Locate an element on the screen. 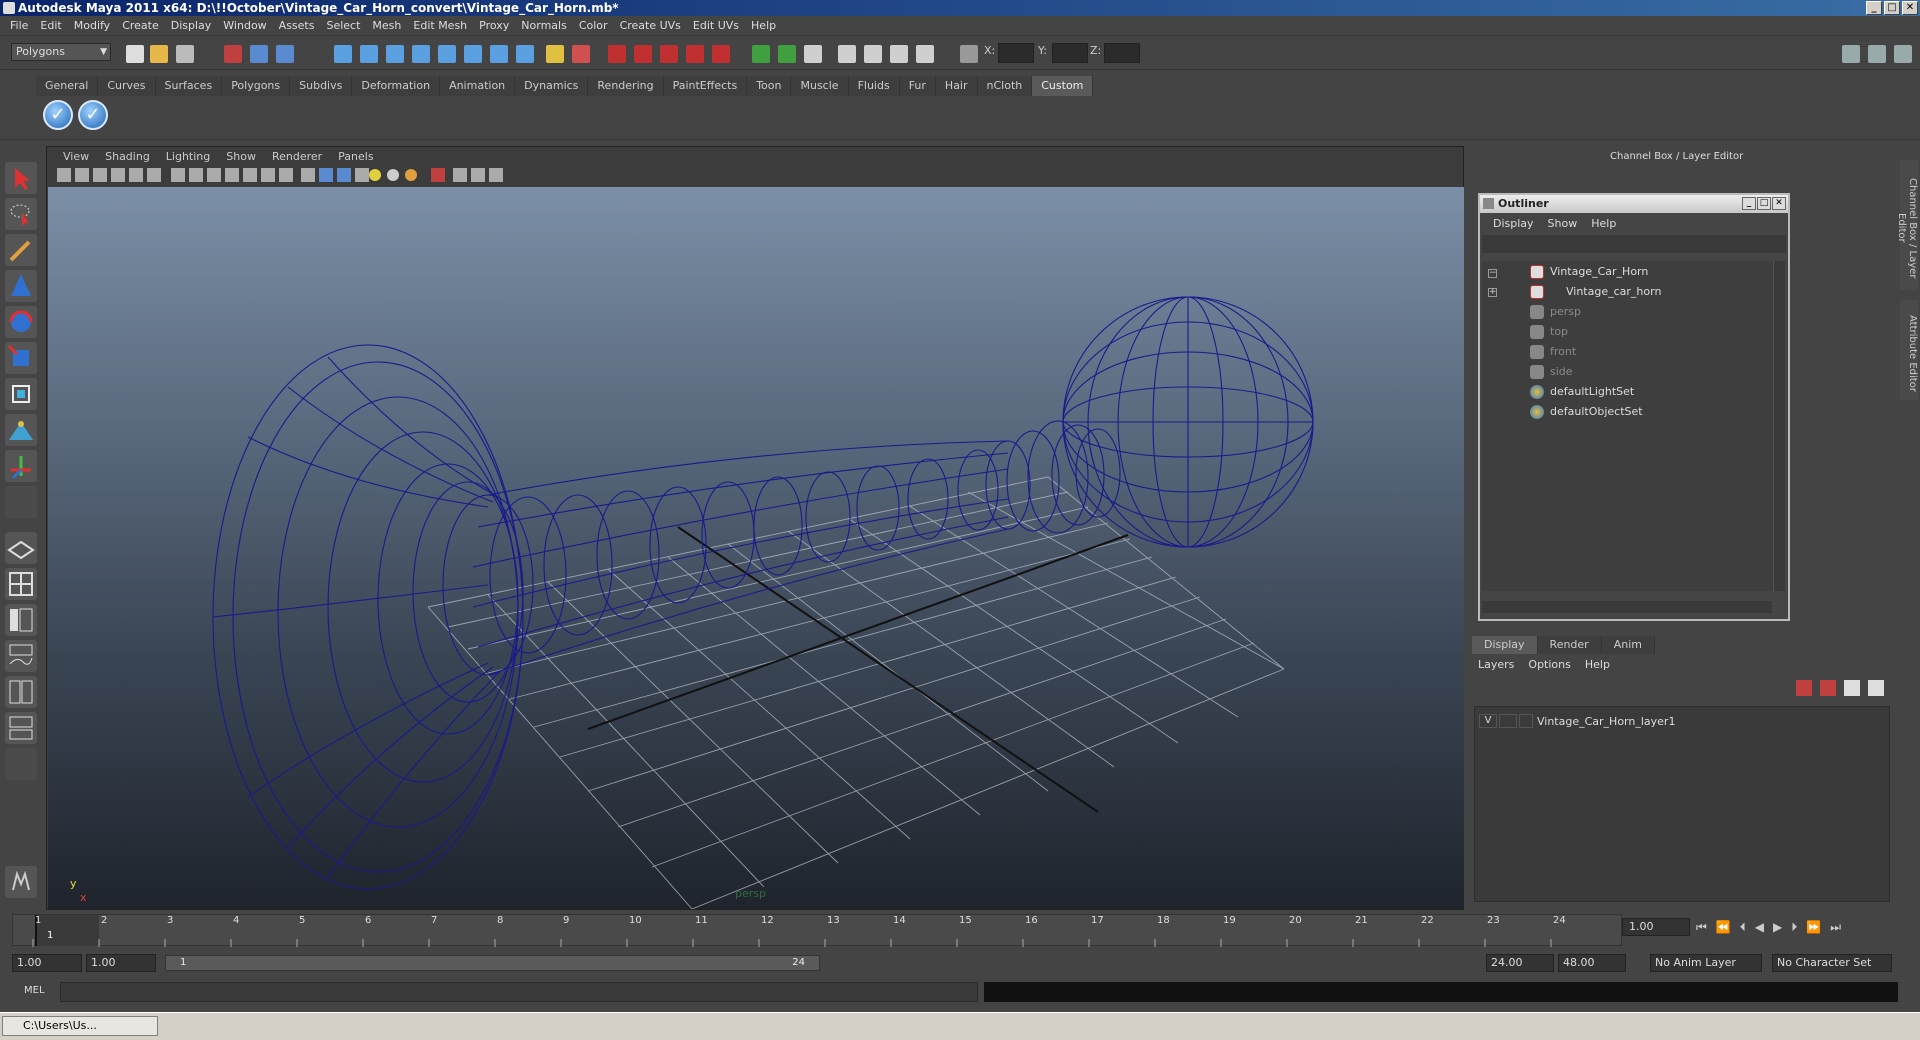 This screenshot has height=1040, width=1920. outliner-filter-field is located at coordinates (1634, 244).